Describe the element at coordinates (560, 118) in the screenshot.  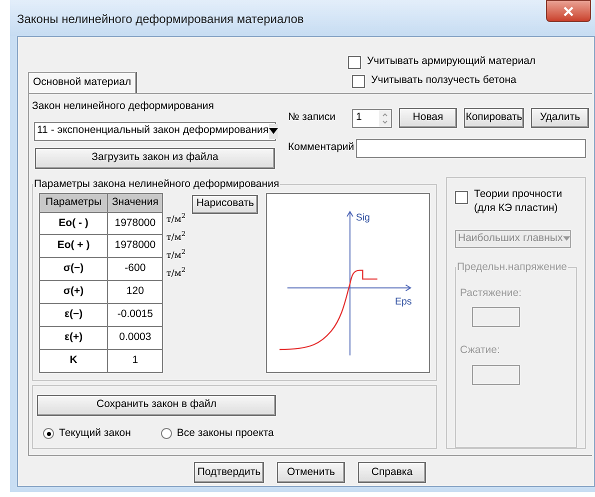
I see `button: Удалить` at that location.